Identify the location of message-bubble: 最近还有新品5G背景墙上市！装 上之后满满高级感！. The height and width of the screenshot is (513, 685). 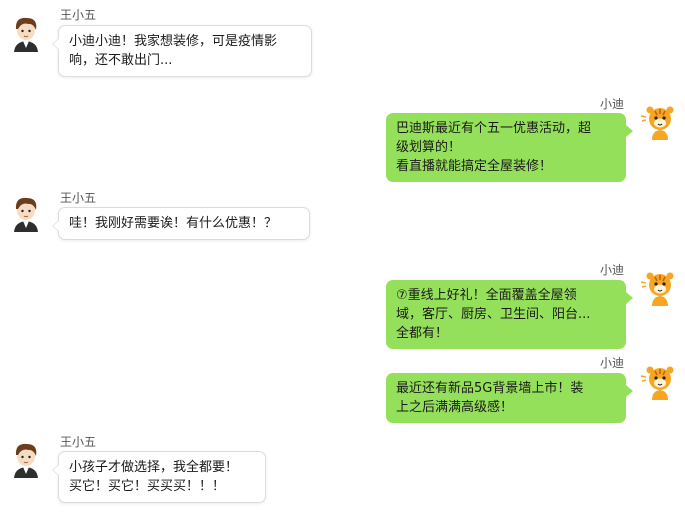
(509, 398).